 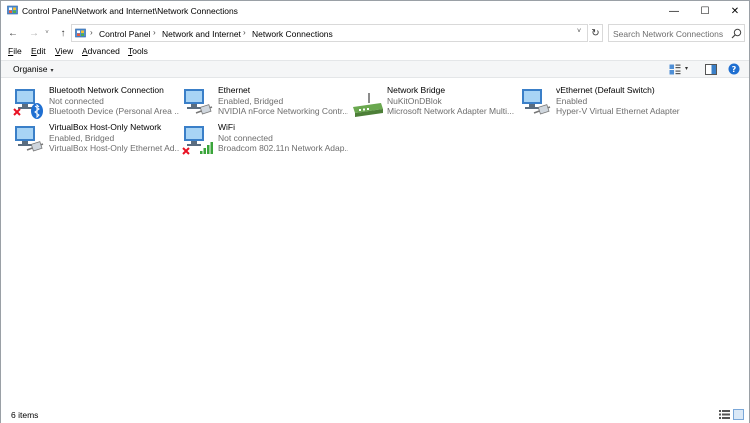 What do you see at coordinates (596, 33) in the screenshot?
I see `refresh-button: ↻` at bounding box center [596, 33].